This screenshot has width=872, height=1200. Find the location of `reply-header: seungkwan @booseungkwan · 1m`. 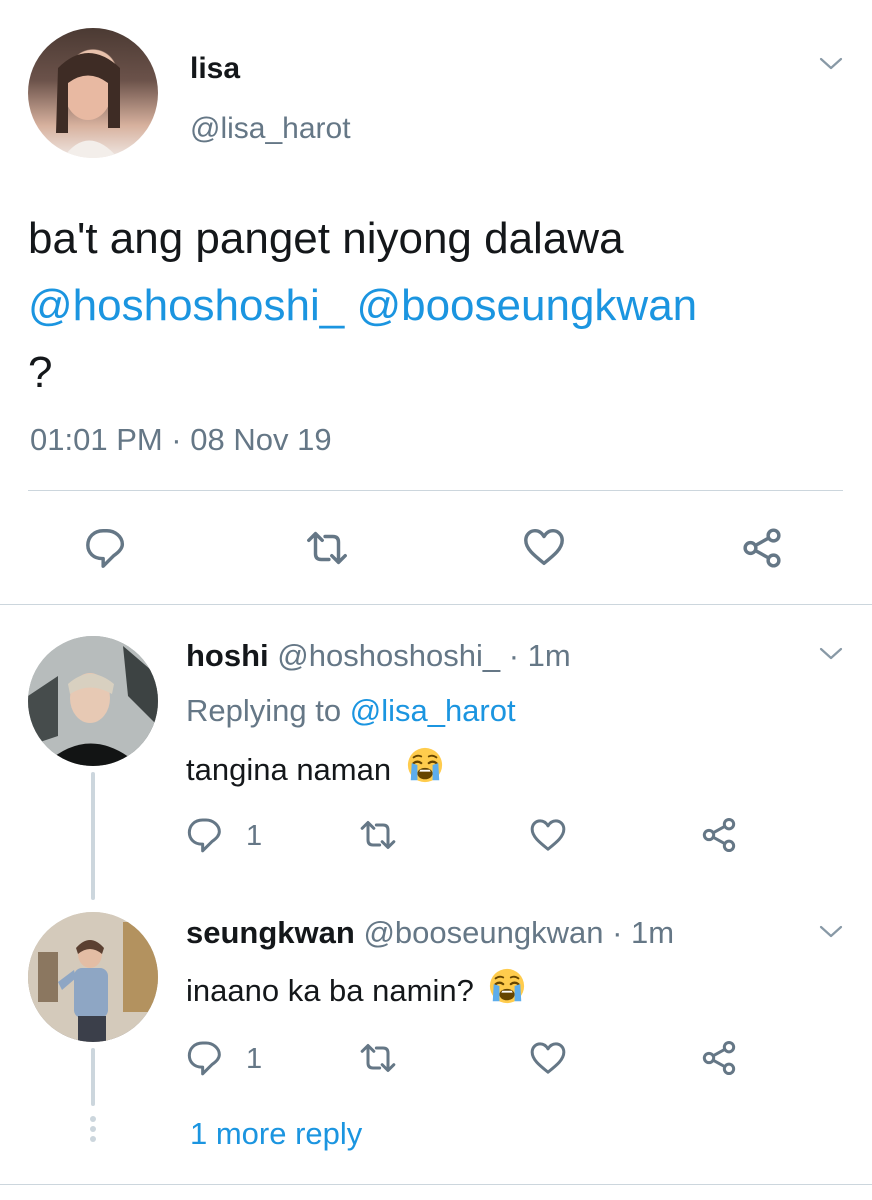

reply-header: seungkwan @booseungkwan · 1m is located at coordinates (430, 933).